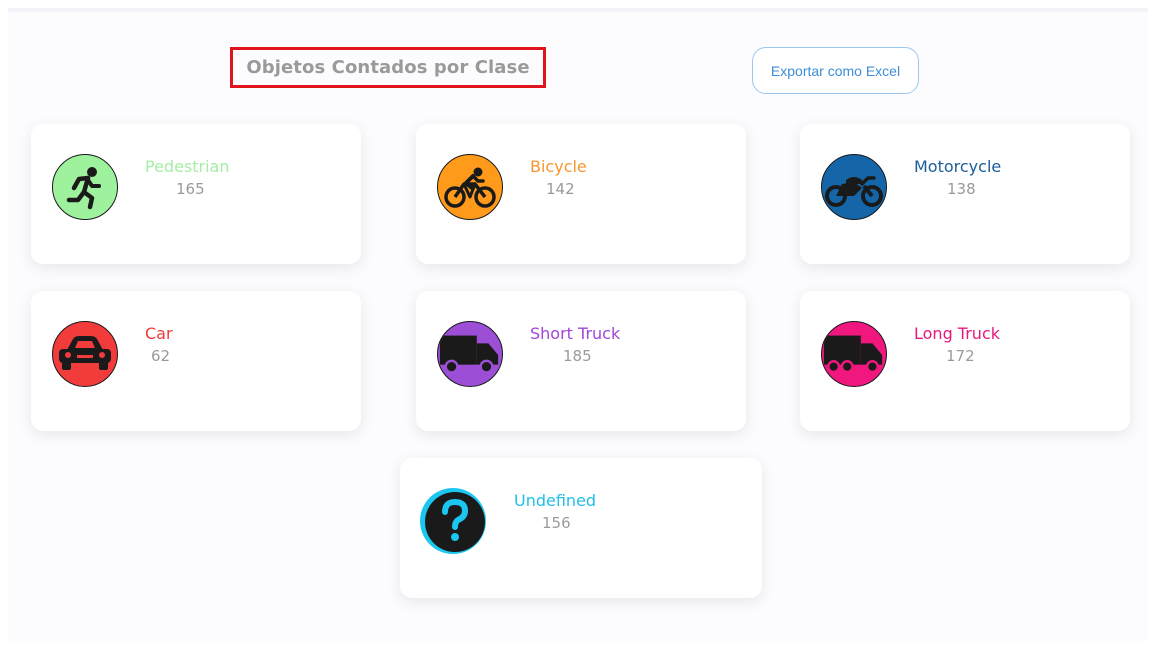 This screenshot has height=645, width=1156. What do you see at coordinates (388, 67) in the screenshot?
I see `page-title: Objetos Contados por Clase` at bounding box center [388, 67].